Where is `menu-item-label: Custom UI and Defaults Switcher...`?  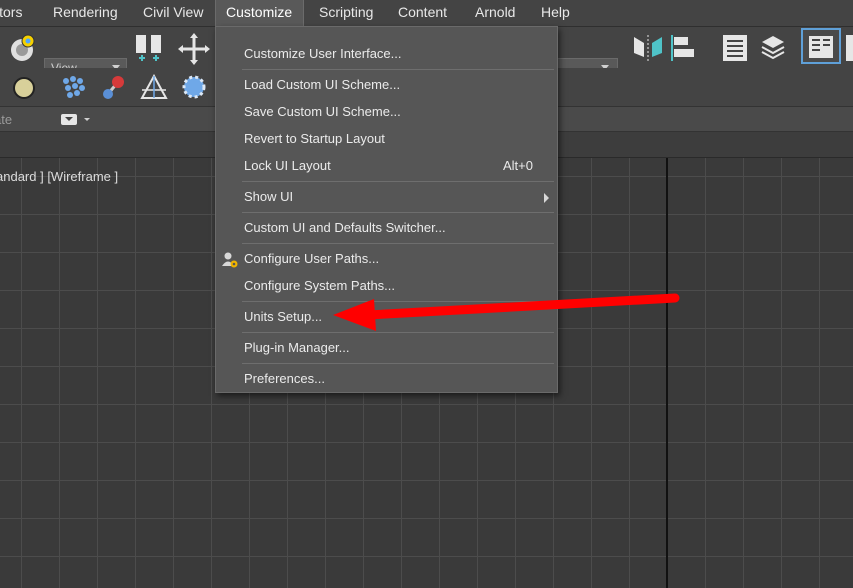 menu-item-label: Custom UI and Defaults Switcher... is located at coordinates (345, 227).